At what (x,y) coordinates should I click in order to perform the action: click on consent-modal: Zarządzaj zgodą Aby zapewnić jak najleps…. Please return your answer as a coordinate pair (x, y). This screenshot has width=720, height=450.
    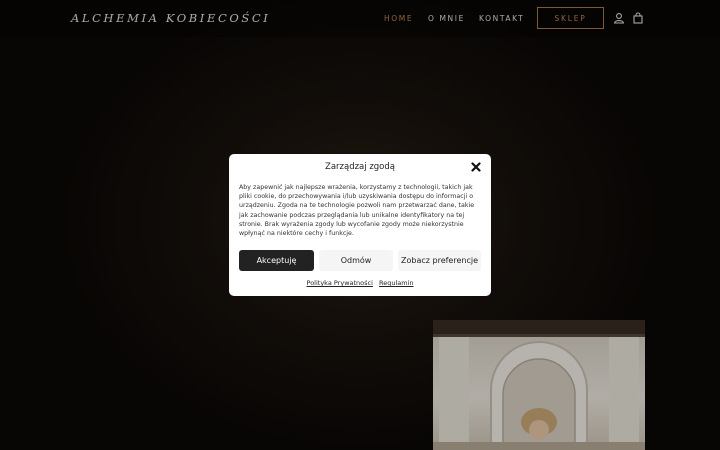
    Looking at the image, I should click on (360, 225).